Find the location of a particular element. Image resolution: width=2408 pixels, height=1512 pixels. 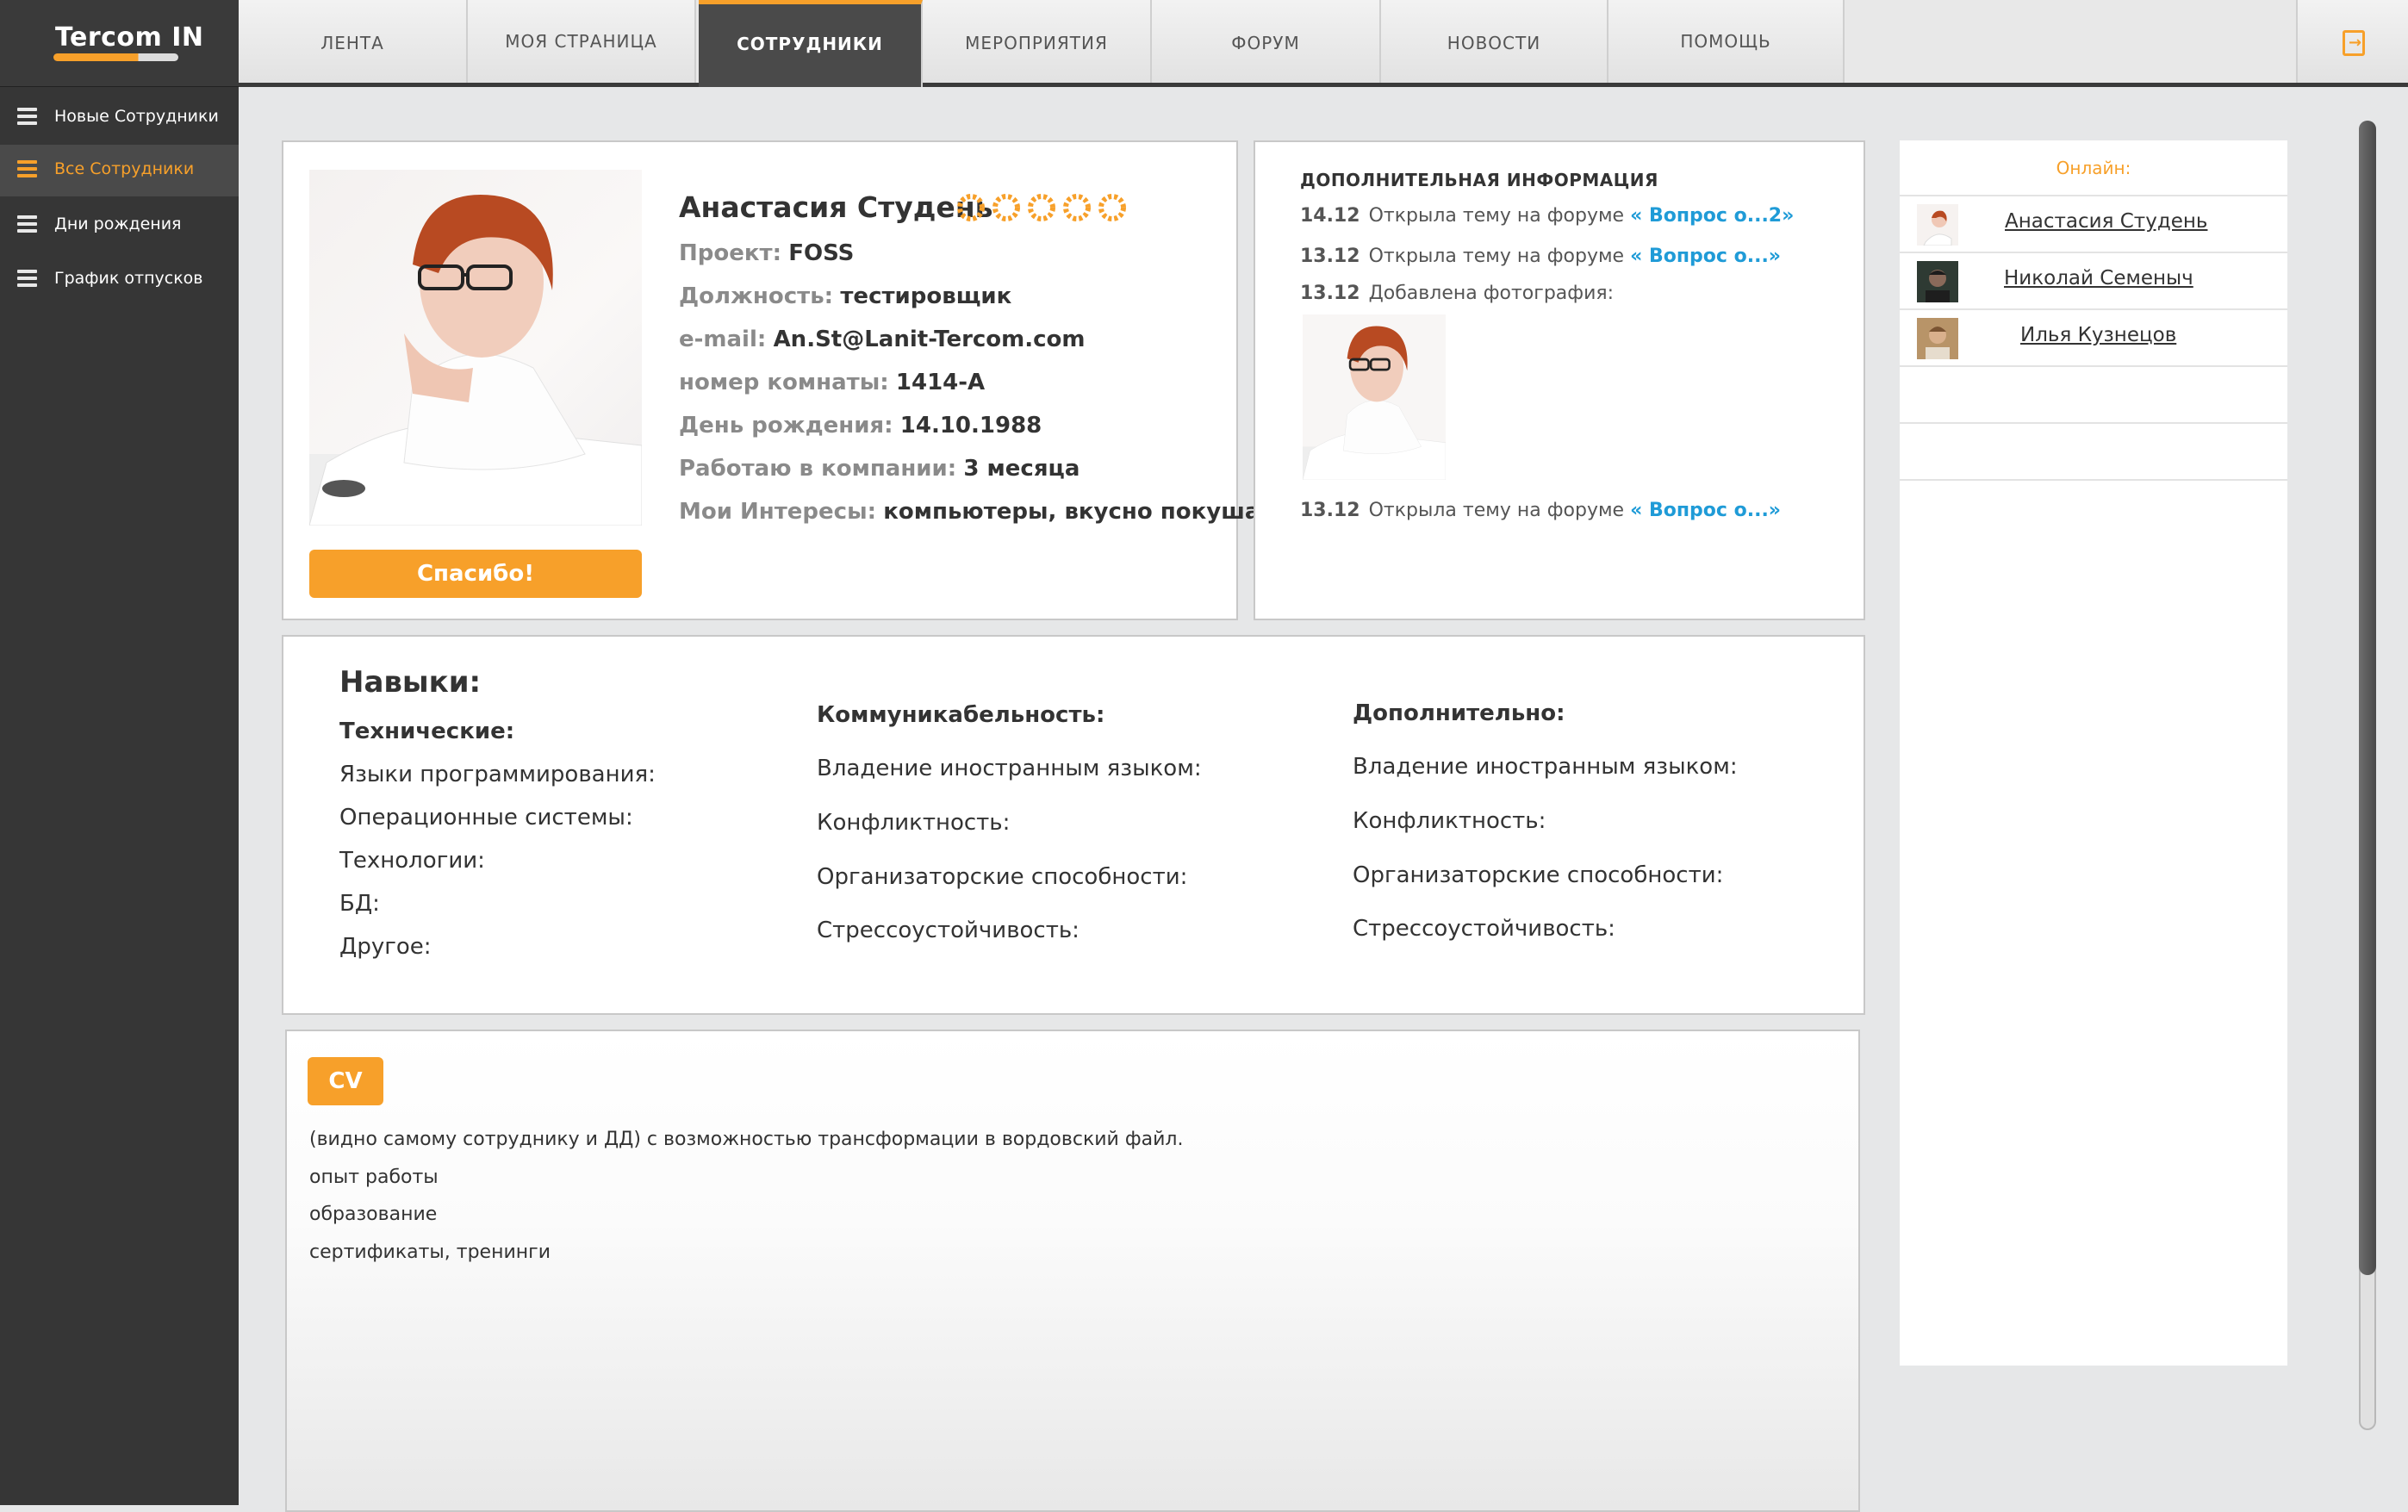

sidebar-item-new-employees: Новые Сотрудники is located at coordinates (120, 118).